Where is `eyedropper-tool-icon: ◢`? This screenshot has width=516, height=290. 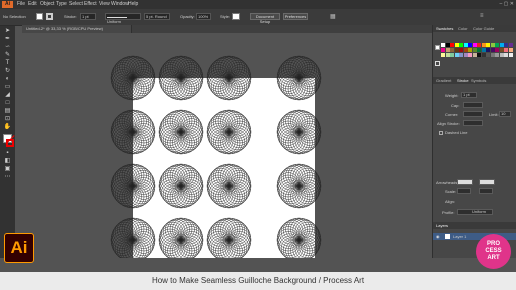 eyedropper-tool-icon: ◢ is located at coordinates (7, 95).